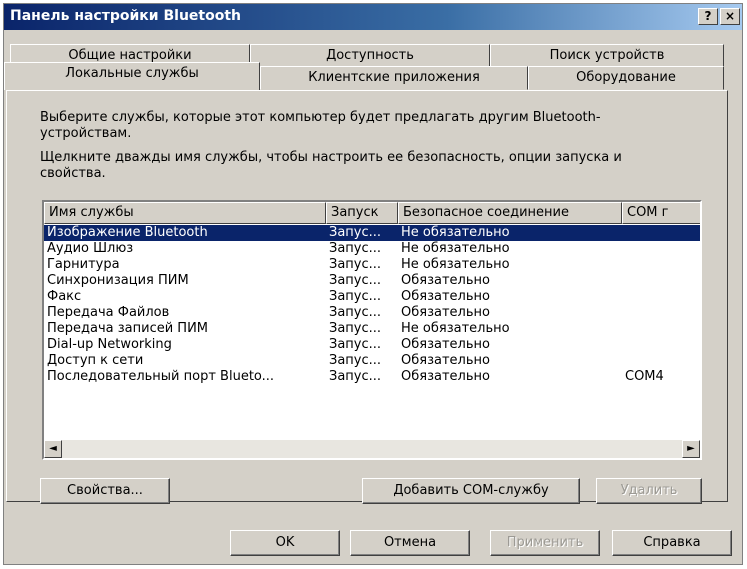  What do you see at coordinates (108, 312) in the screenshot?
I see `service-name-cell: Передача Файлов` at bounding box center [108, 312].